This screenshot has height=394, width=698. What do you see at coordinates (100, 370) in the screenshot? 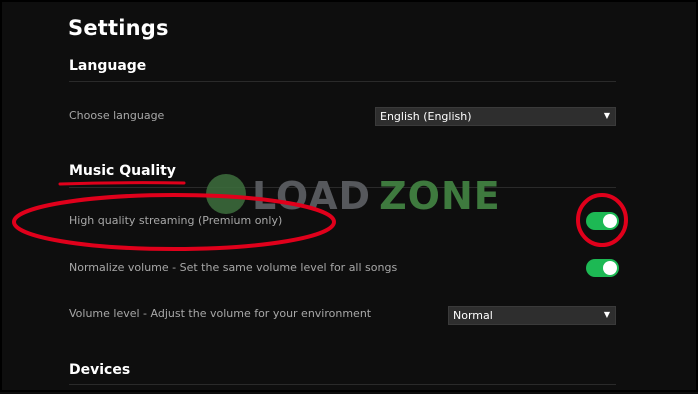
I see `section-heading-devices: Devices` at bounding box center [100, 370].